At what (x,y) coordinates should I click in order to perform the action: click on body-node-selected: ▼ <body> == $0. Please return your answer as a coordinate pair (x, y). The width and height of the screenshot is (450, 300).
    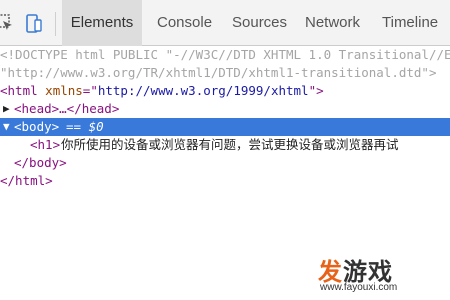
    Looking at the image, I should click on (225, 127).